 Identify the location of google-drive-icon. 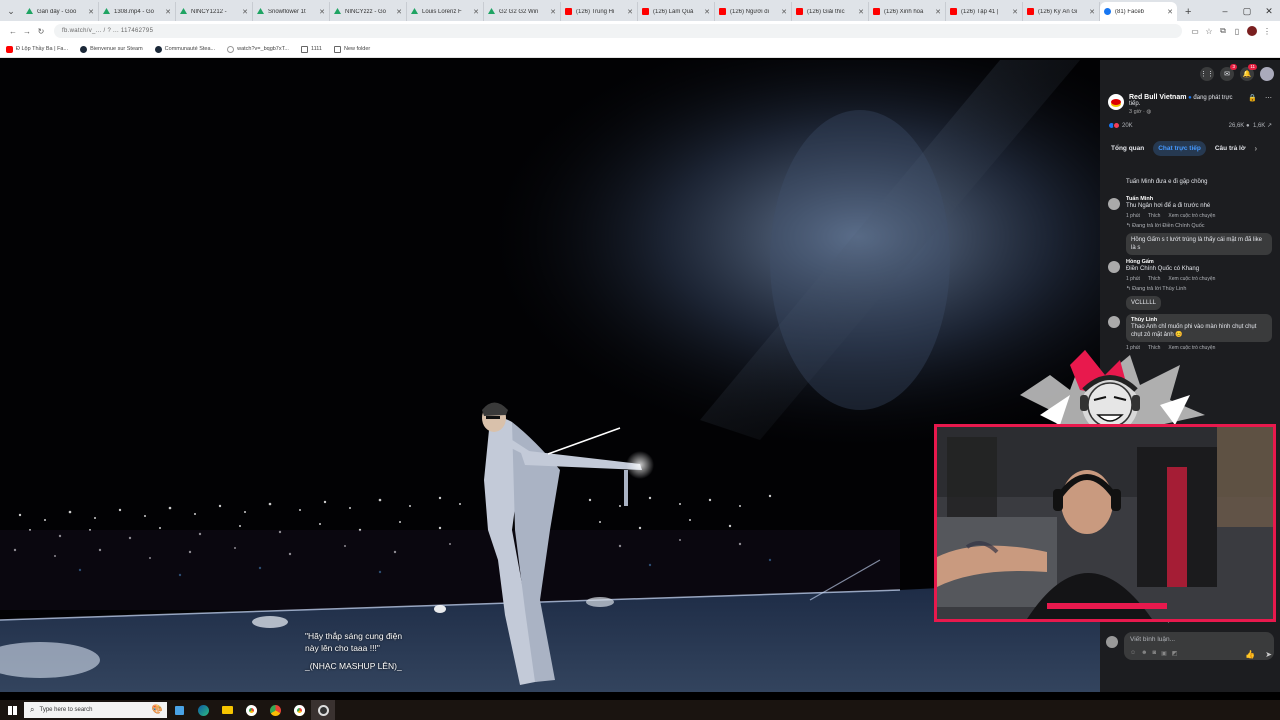
(106, 11).